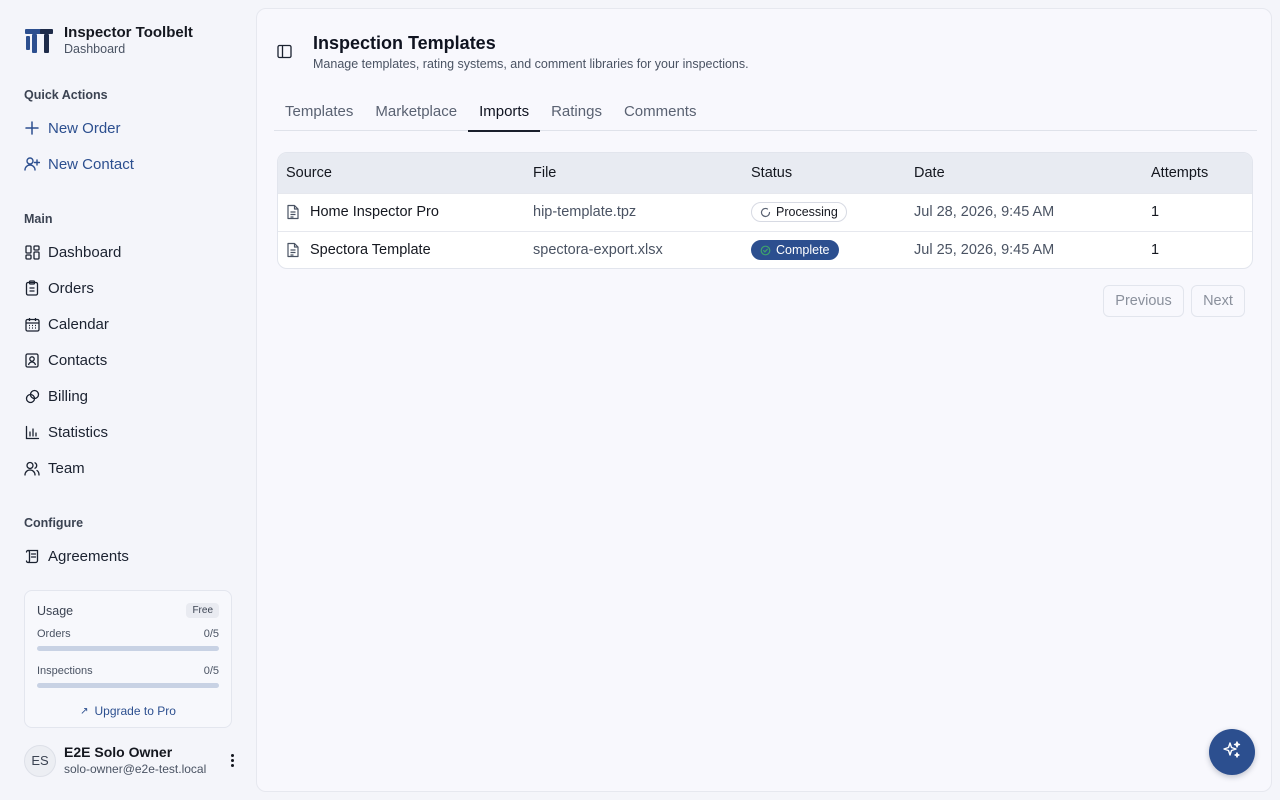 The width and height of the screenshot is (1280, 800). What do you see at coordinates (135, 711) in the screenshot?
I see `upgrade-label: Upgrade to Pro` at bounding box center [135, 711].